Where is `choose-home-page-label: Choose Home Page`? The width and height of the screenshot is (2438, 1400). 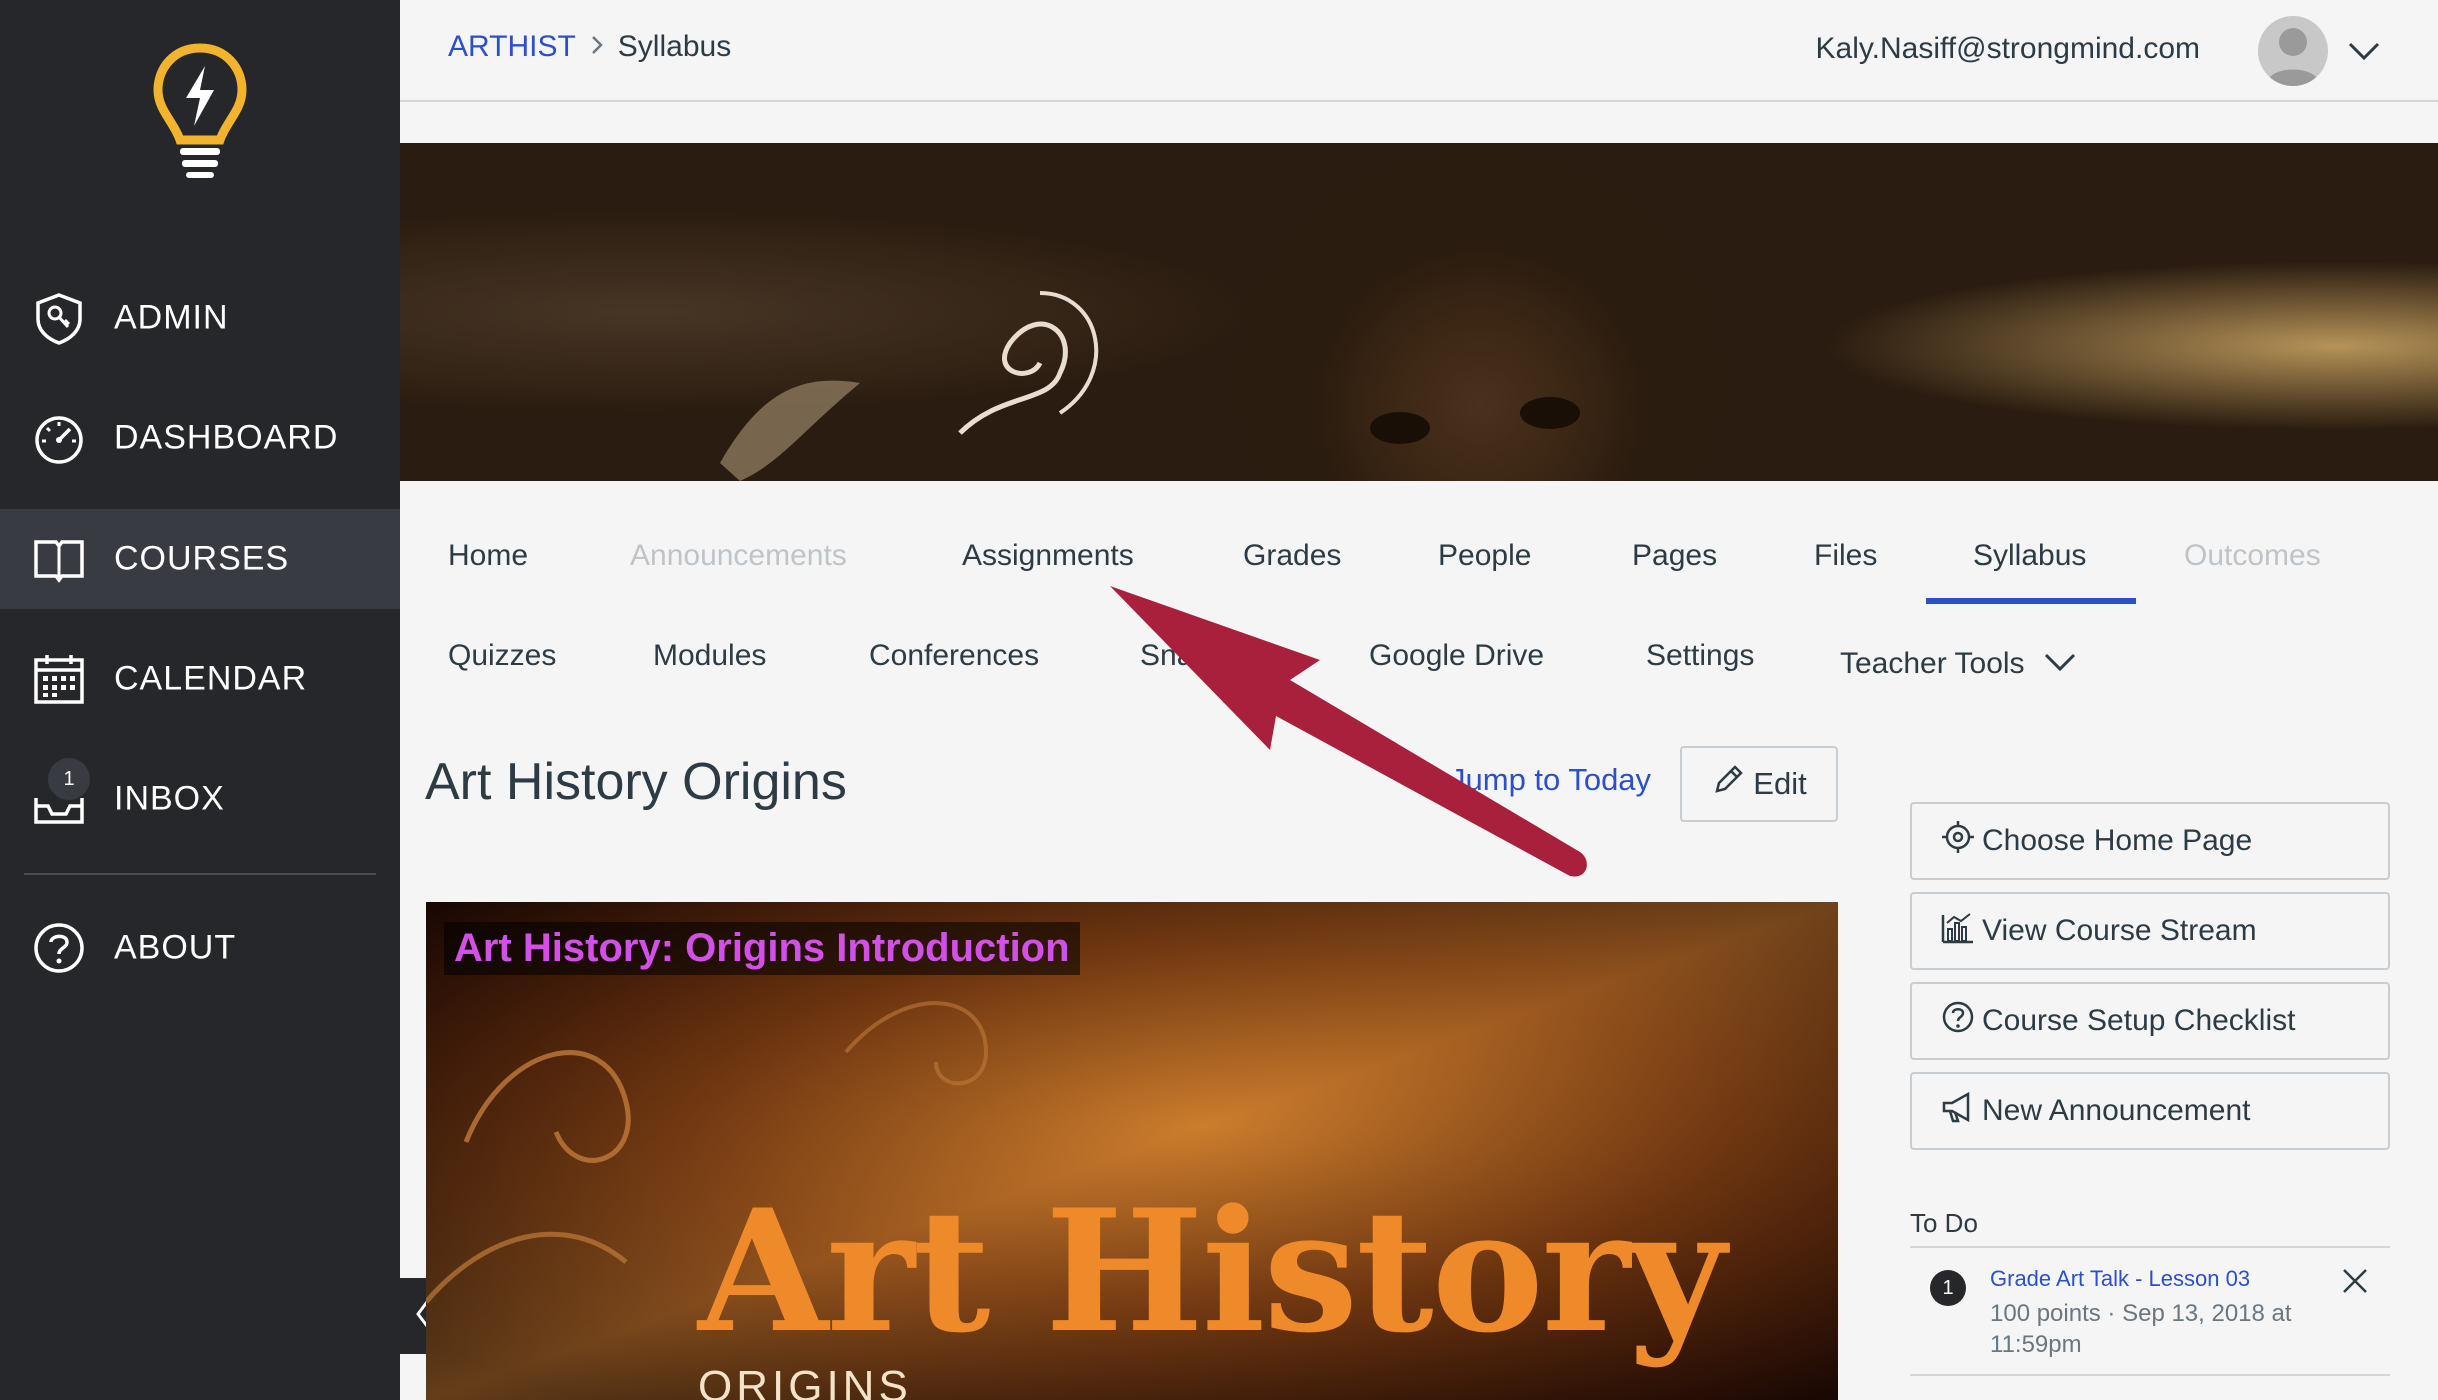 choose-home-page-label: Choose Home Page is located at coordinates (2117, 840).